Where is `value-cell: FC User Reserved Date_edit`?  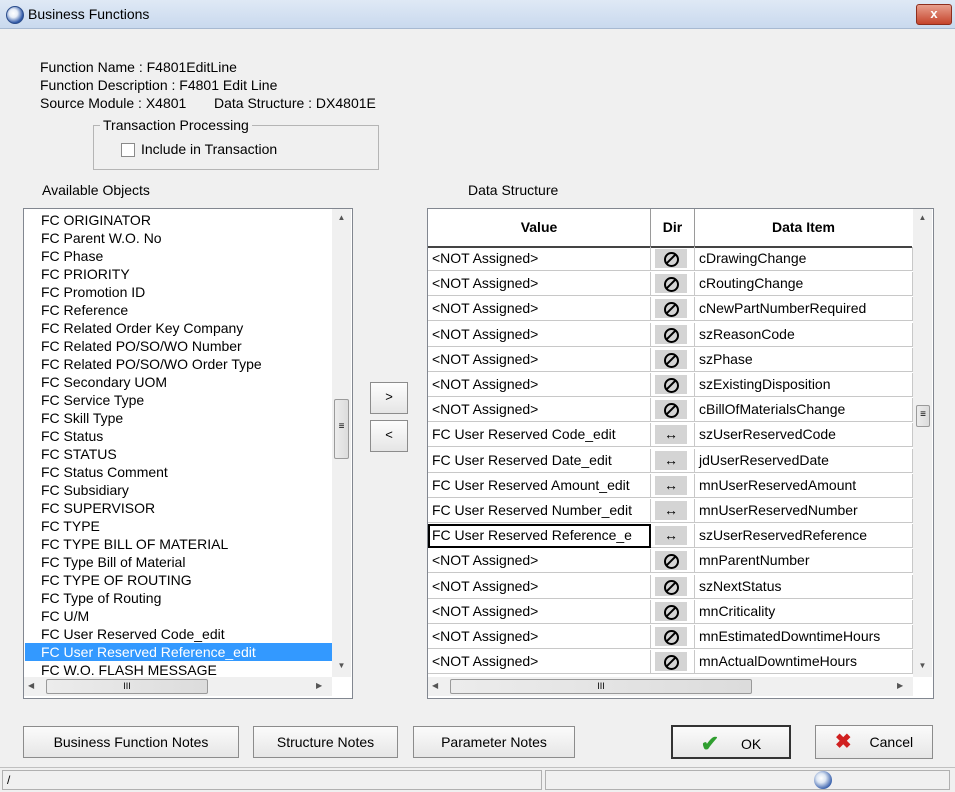 value-cell: FC User Reserved Date_edit is located at coordinates (539, 460).